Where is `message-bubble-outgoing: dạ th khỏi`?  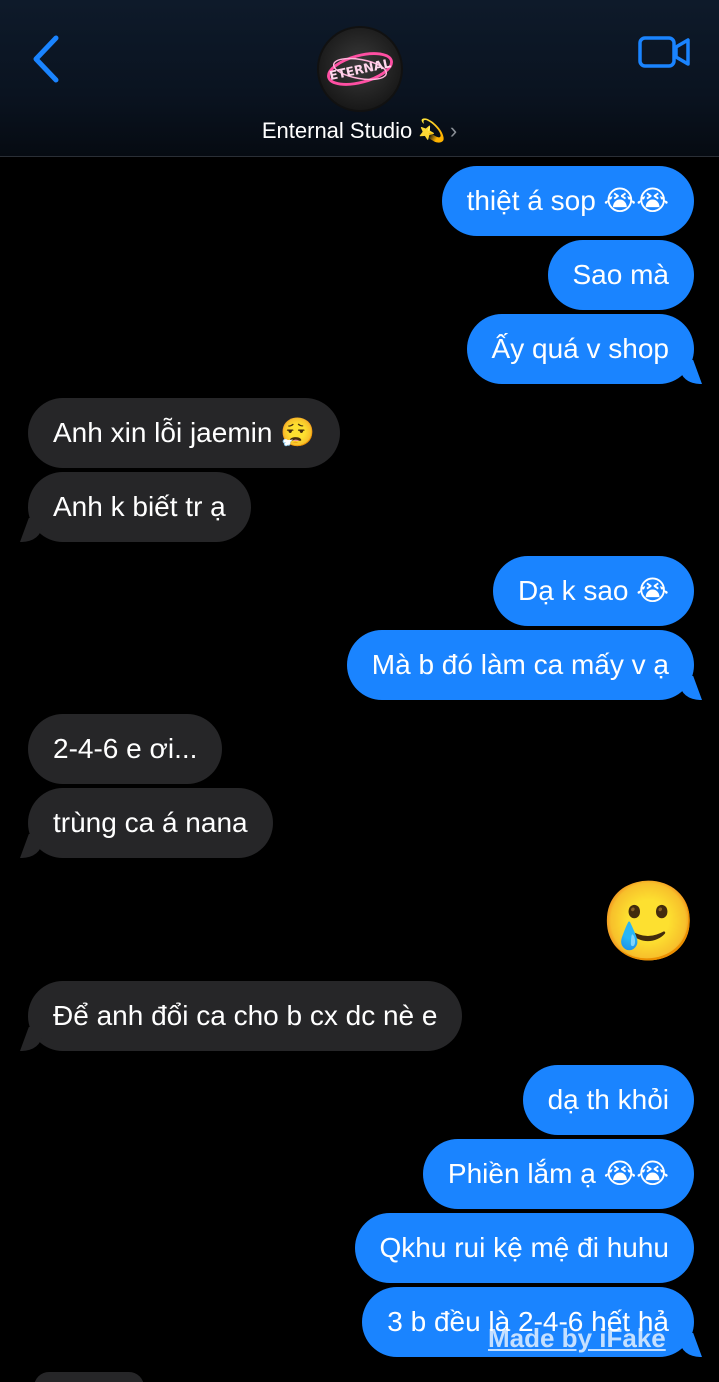
message-bubble-outgoing: dạ th khỏi is located at coordinates (608, 1100).